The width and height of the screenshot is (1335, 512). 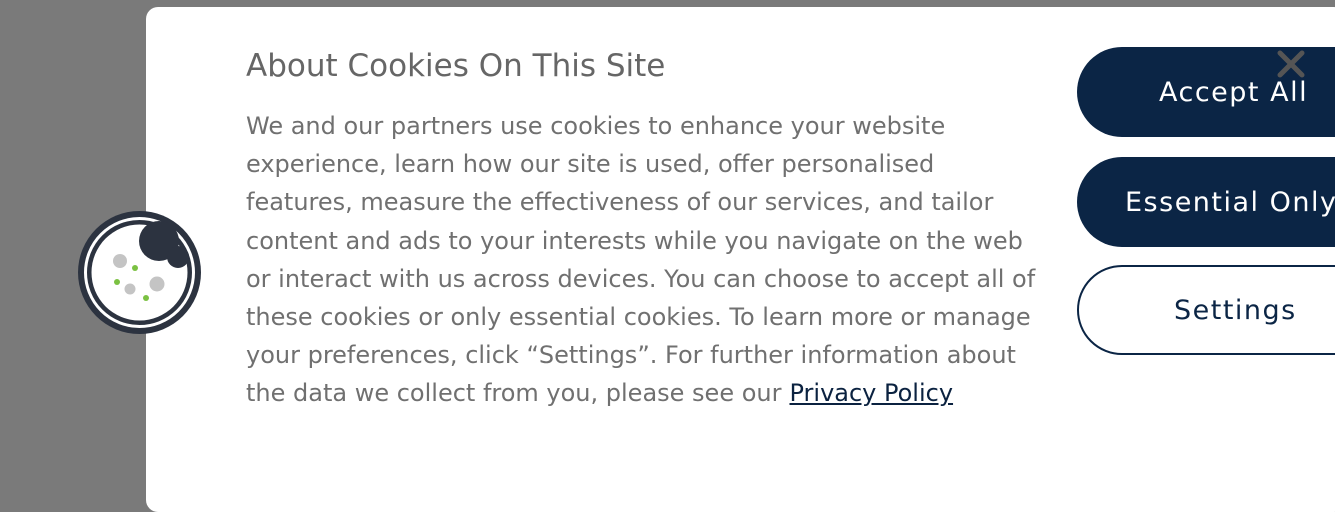 I want to click on cookie-icon, so click(x=139, y=272).